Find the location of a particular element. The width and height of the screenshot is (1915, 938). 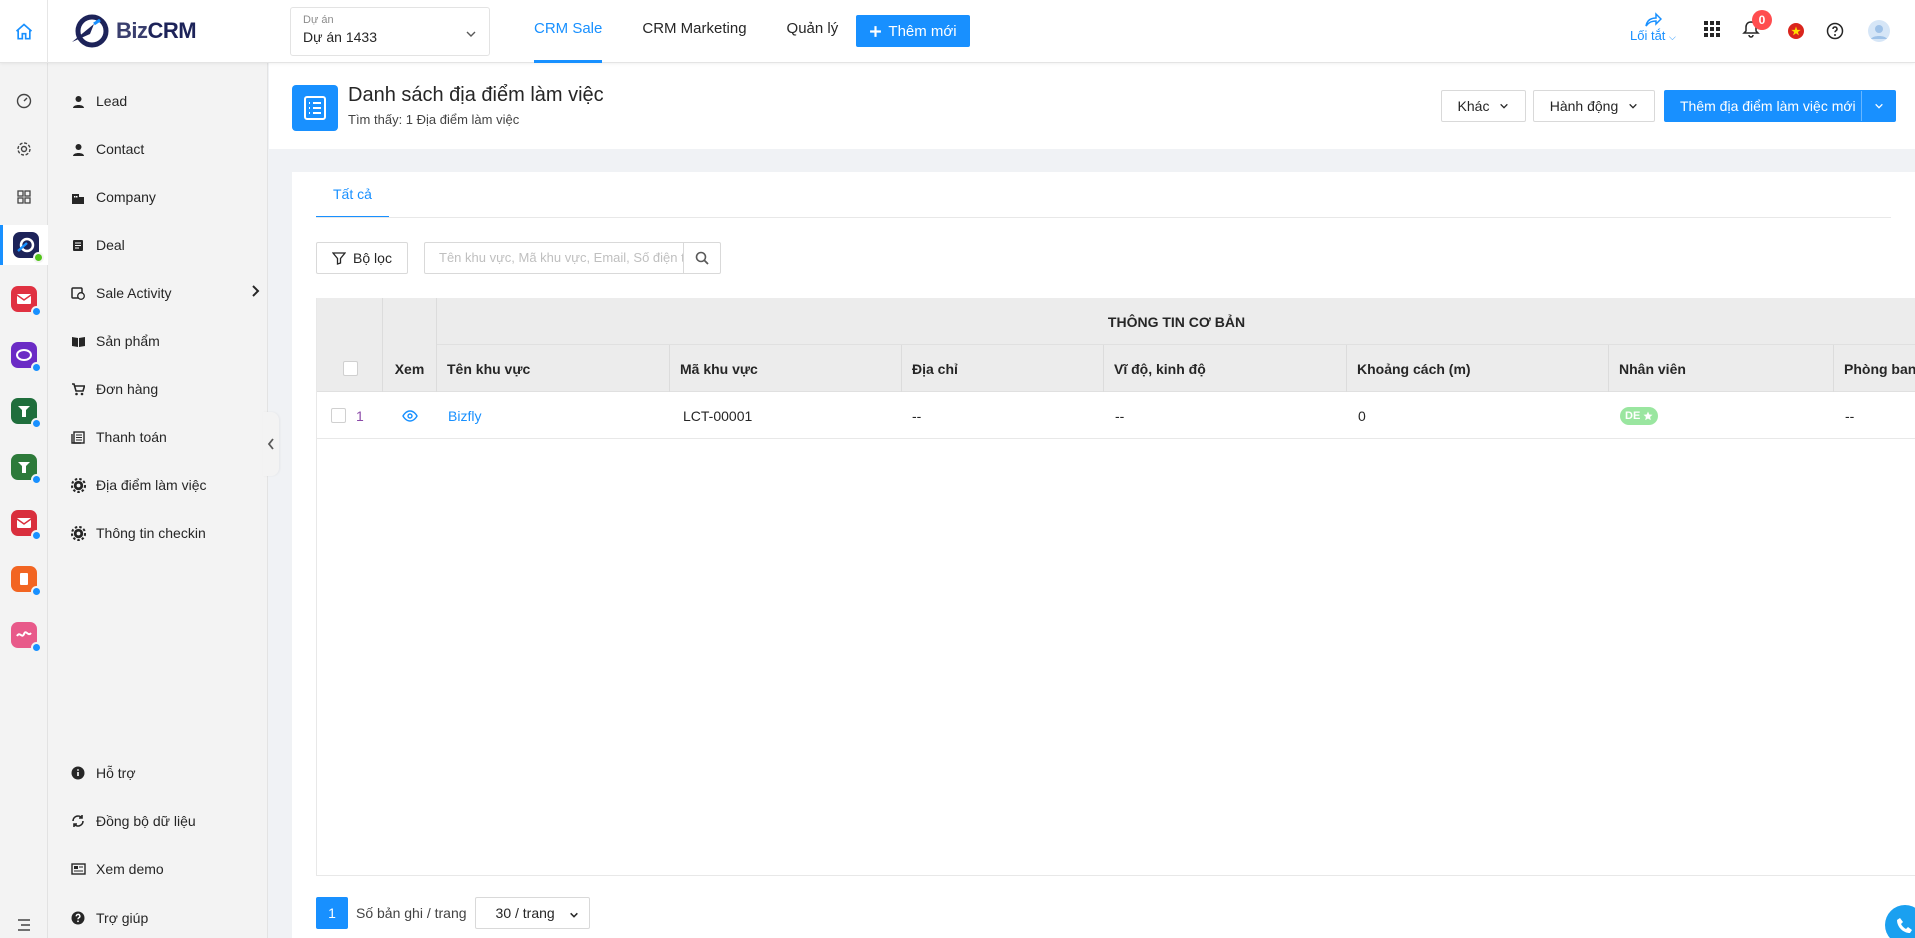

help-icon is located at coordinates (78, 918).